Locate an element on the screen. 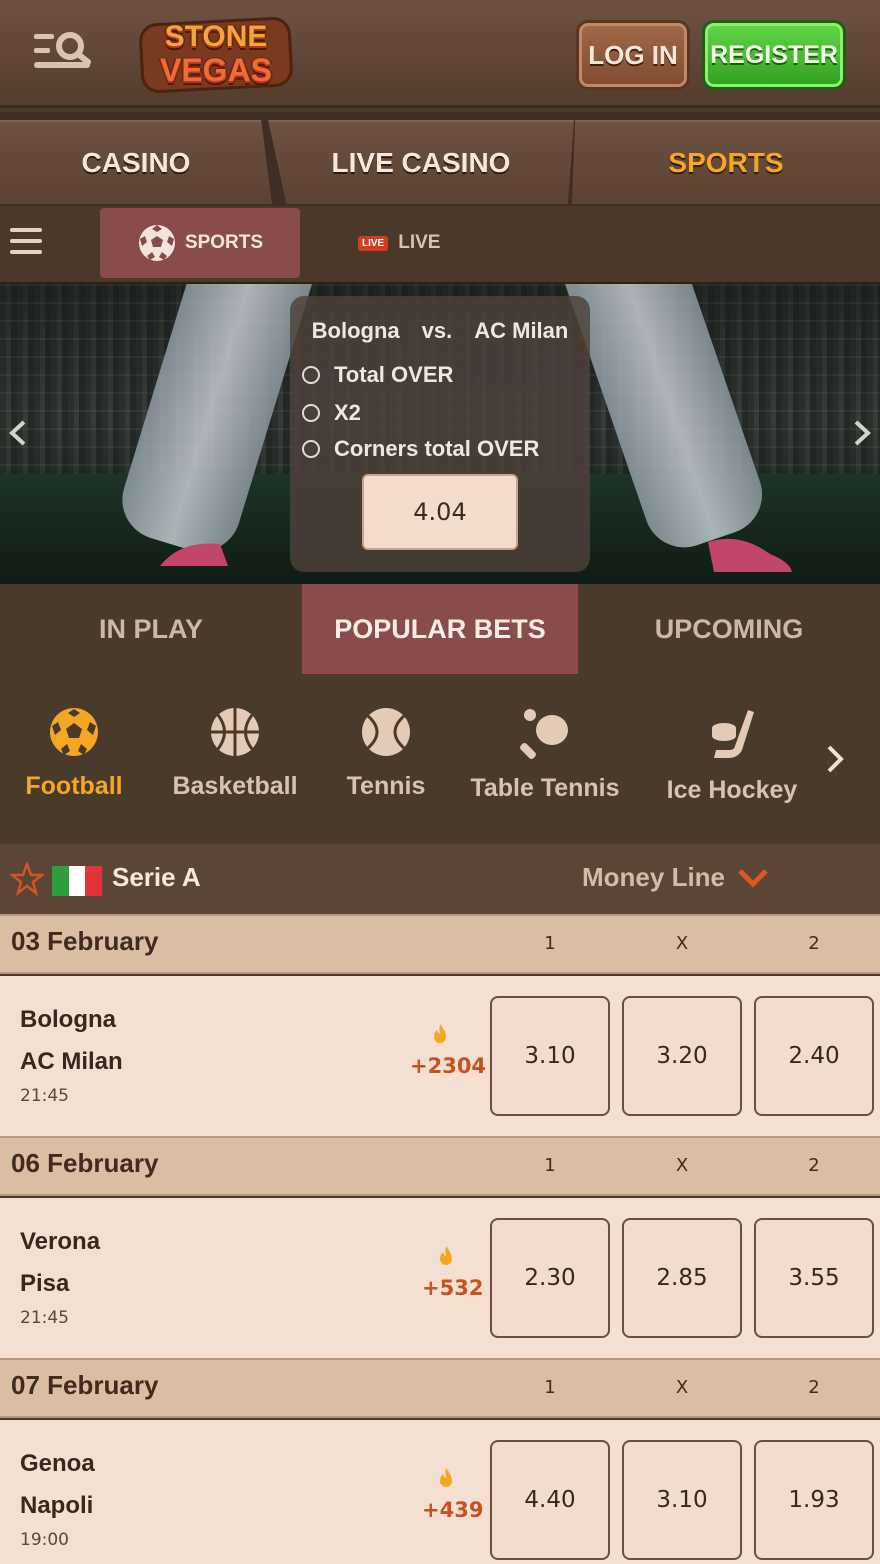 The width and height of the screenshot is (880, 1564). table-tennis-icon is located at coordinates (544, 734).